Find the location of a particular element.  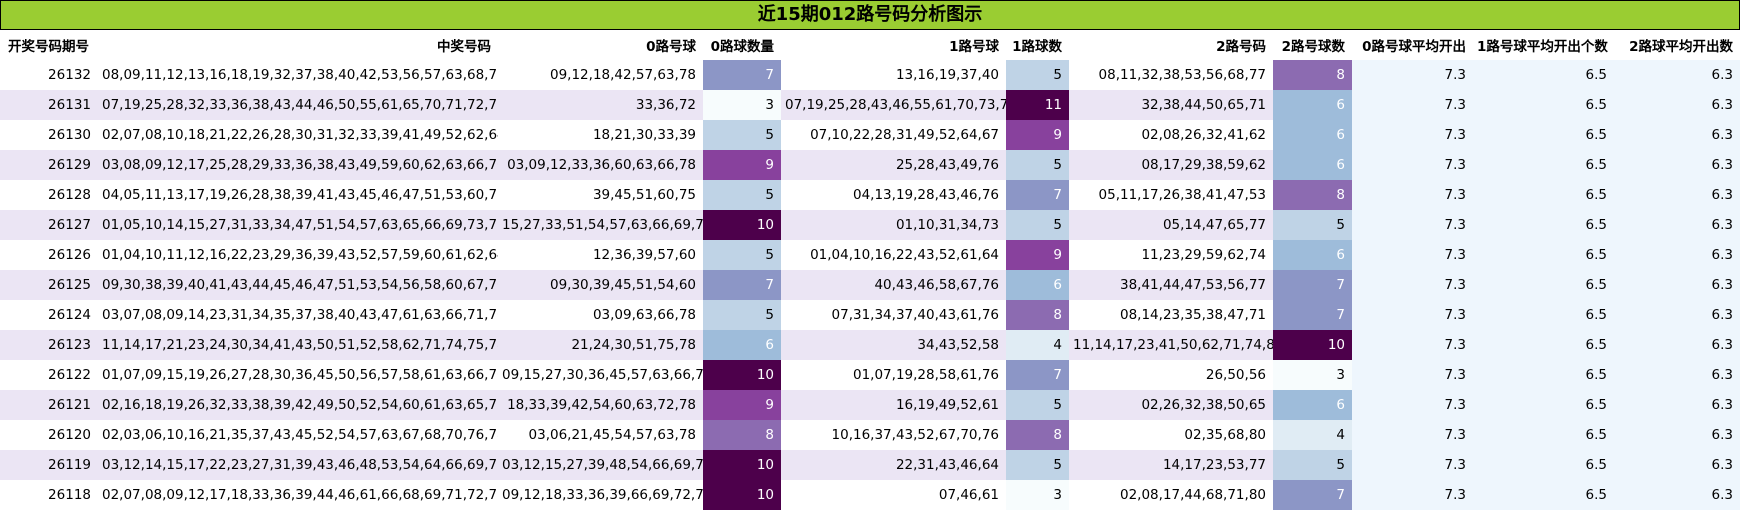

cell-route1-numbers: 04,13,19,28,43,46,76 is located at coordinates (893, 195).